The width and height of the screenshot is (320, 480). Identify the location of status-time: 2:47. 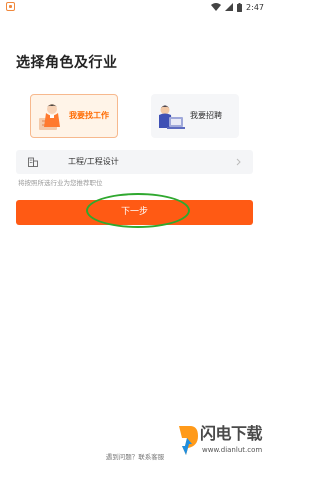
(255, 7).